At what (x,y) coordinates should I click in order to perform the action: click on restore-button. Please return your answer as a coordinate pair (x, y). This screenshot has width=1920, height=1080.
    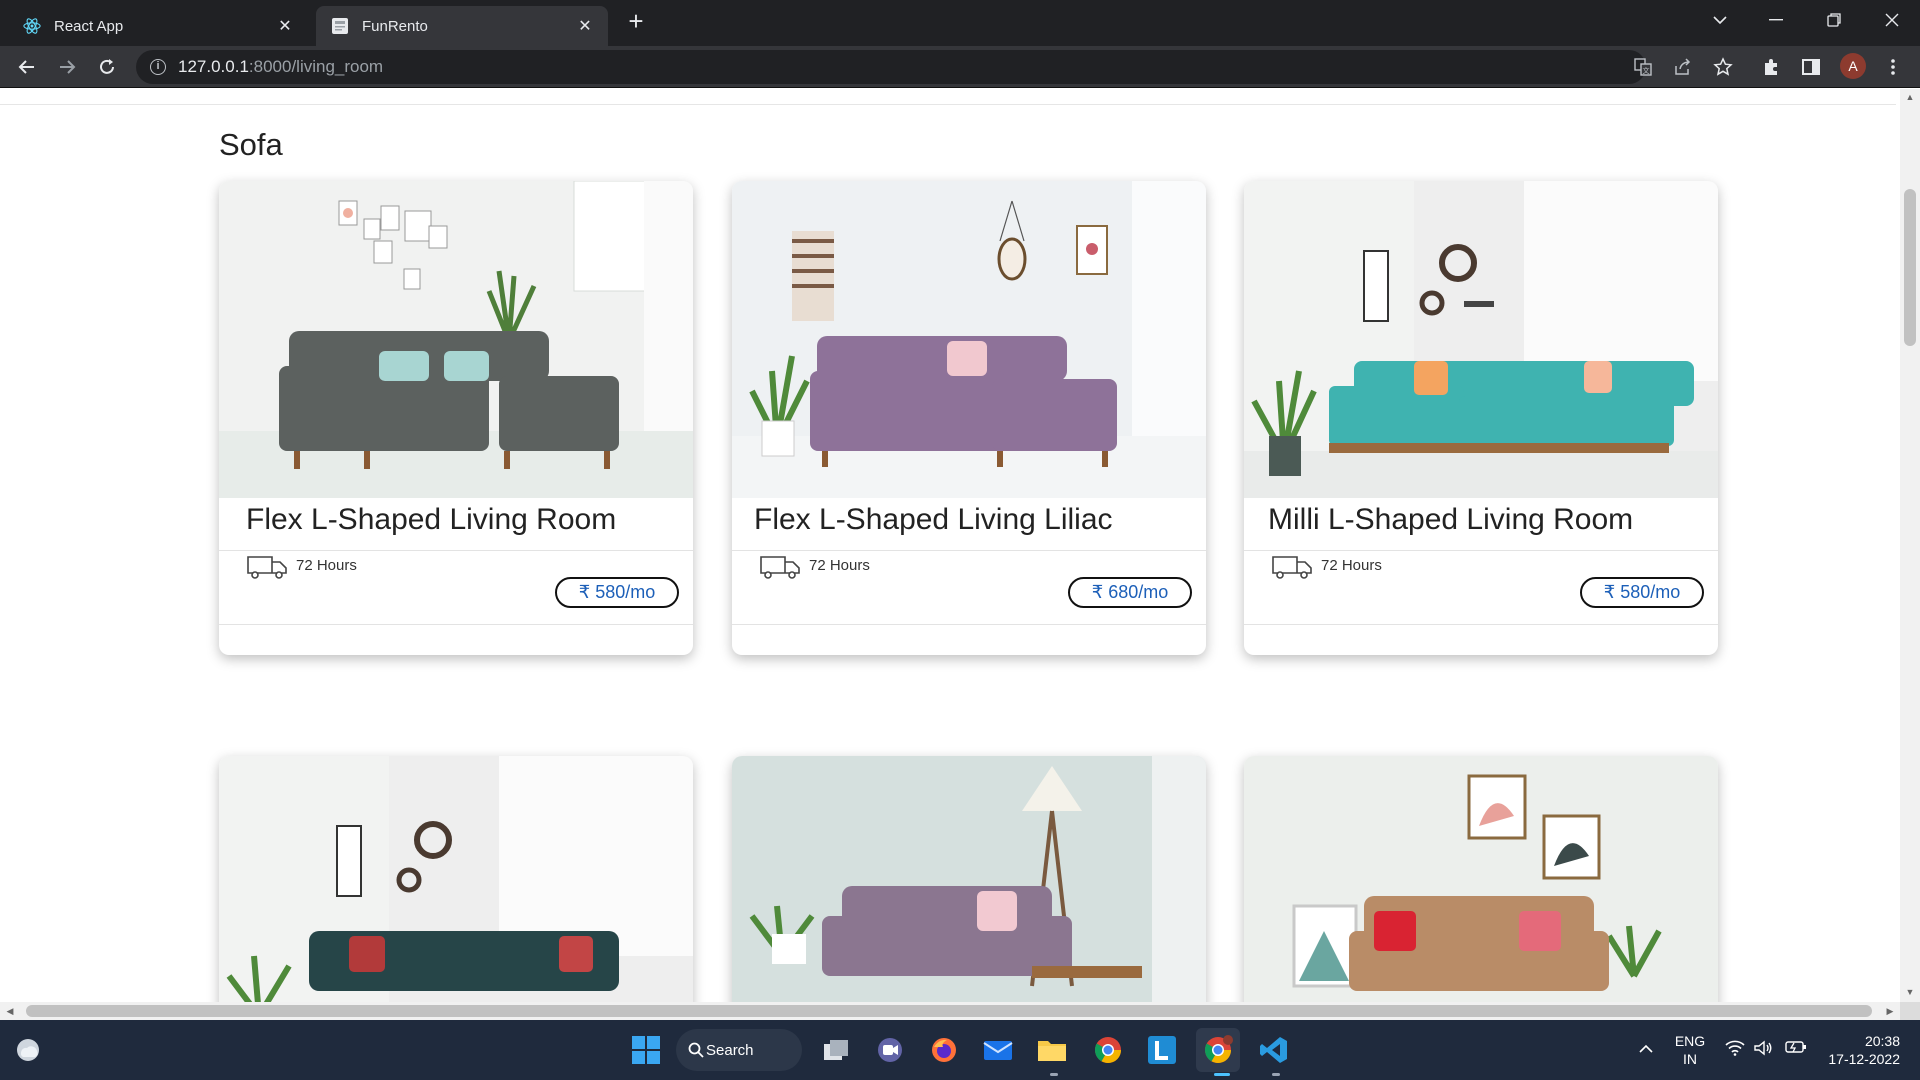
    Looking at the image, I should click on (1834, 20).